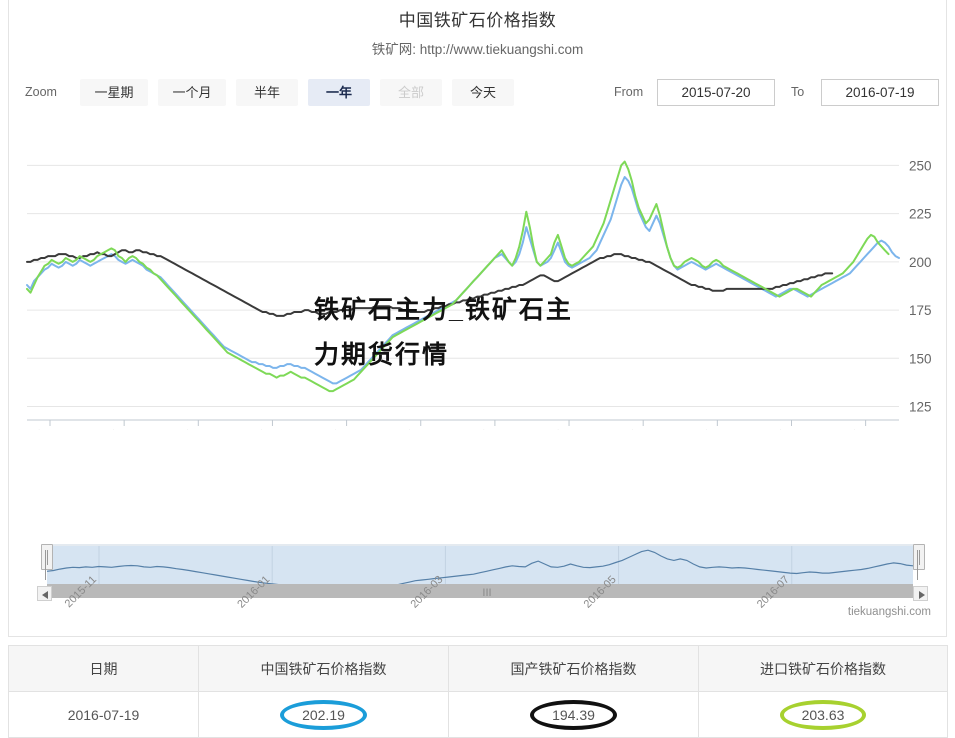 This screenshot has height=738, width=955. I want to click on x-tick-label: 2015-12-01, so click(318, 428).